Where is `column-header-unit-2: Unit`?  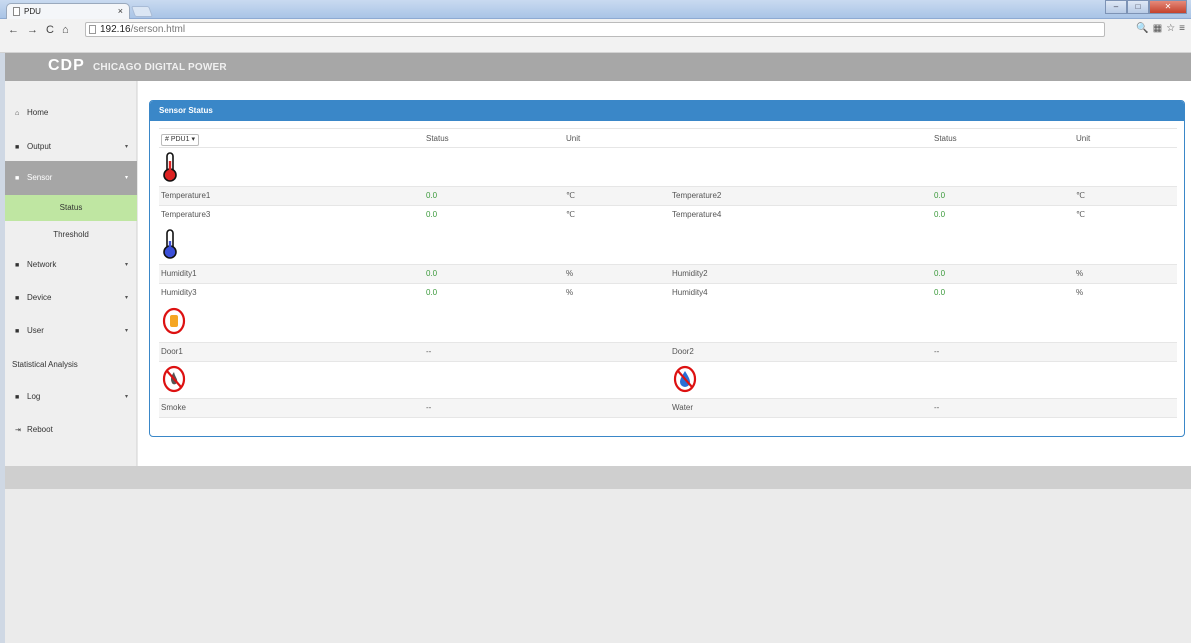
column-header-unit-2: Unit is located at coordinates (1083, 138).